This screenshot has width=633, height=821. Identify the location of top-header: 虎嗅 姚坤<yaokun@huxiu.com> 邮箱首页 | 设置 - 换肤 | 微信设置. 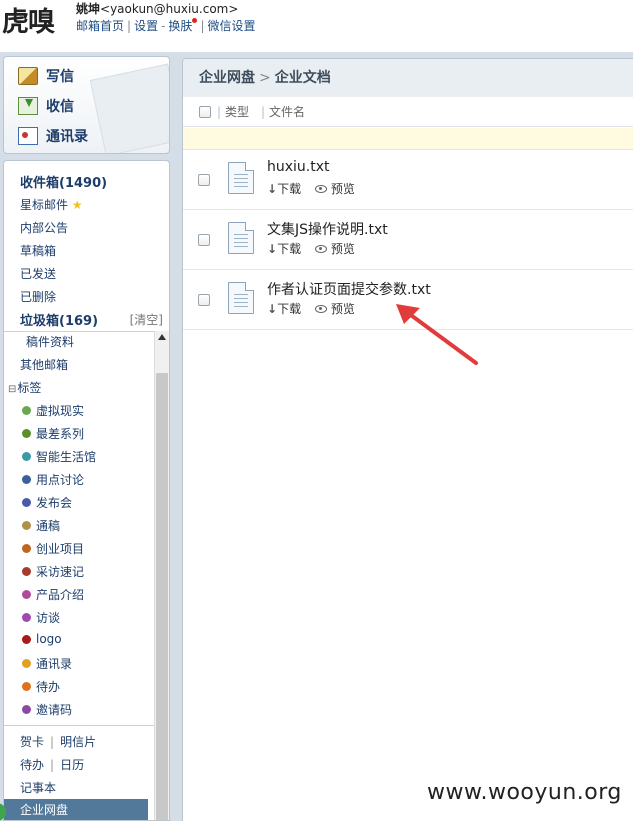
(316, 26).